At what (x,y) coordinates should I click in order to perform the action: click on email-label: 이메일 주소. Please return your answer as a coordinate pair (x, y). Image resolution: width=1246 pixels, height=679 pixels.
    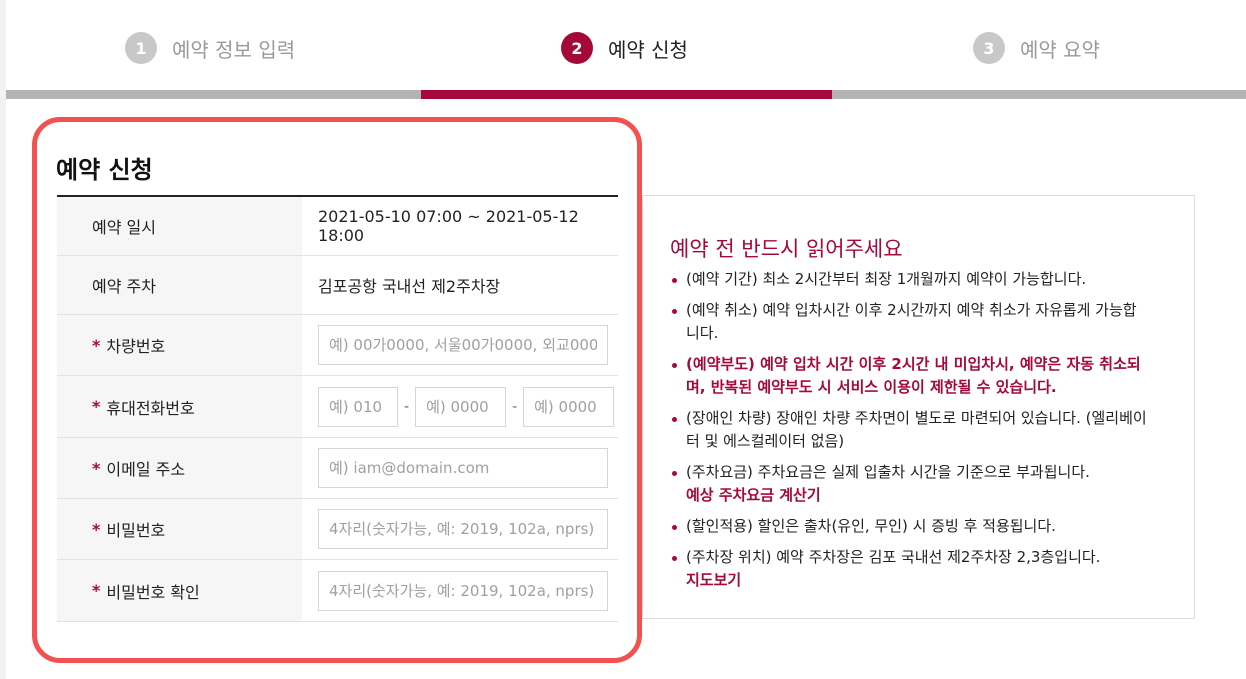
    Looking at the image, I should click on (146, 469).